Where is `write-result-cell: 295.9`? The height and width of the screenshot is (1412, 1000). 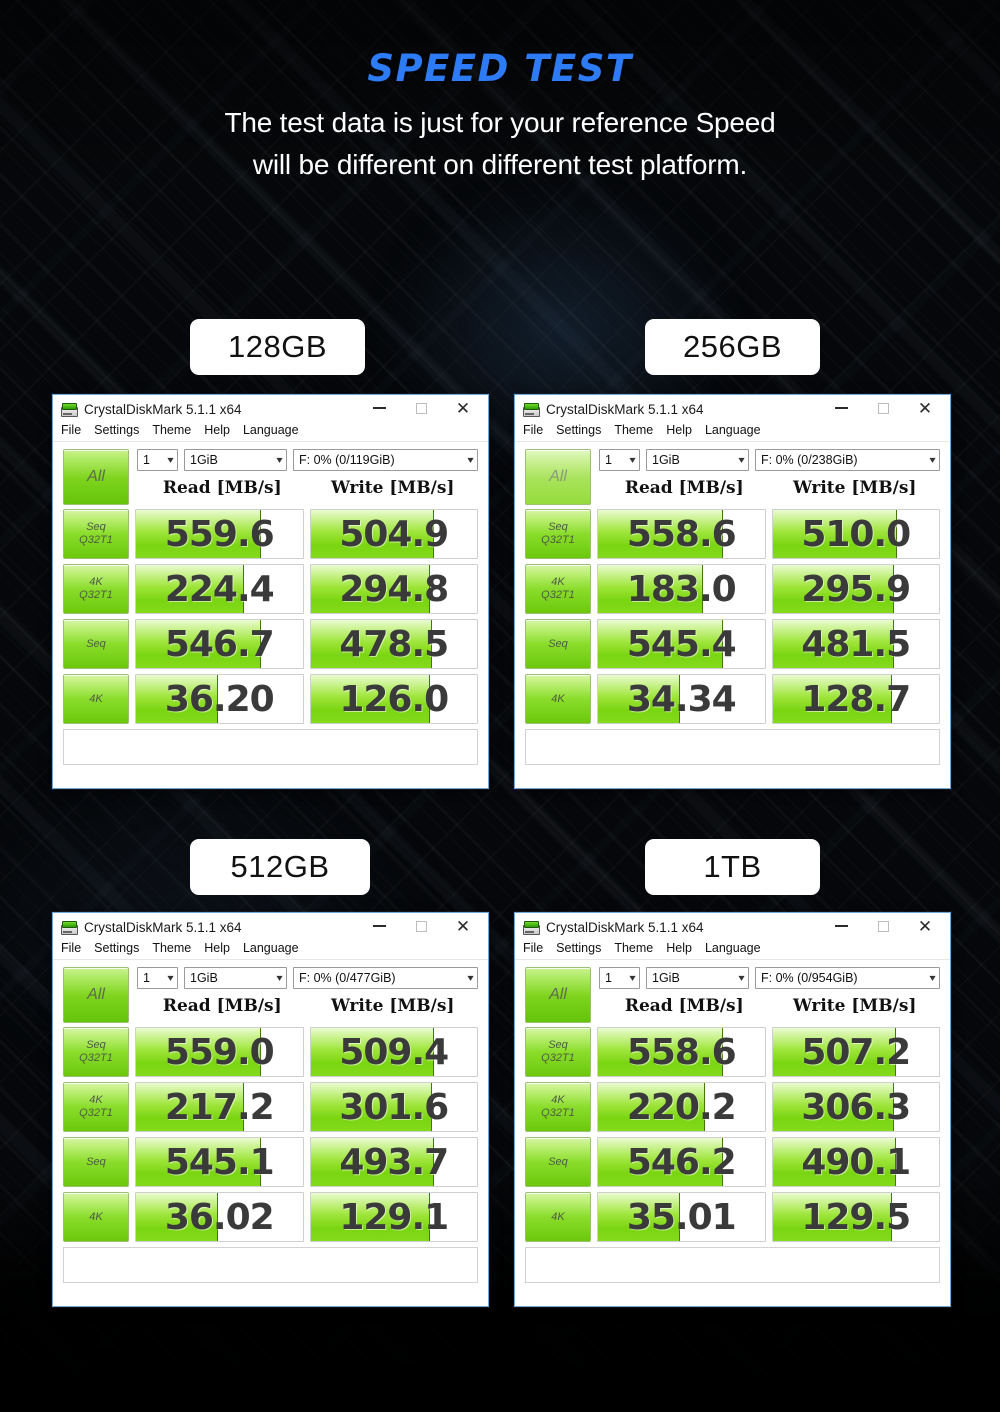 write-result-cell: 295.9 is located at coordinates (855, 589).